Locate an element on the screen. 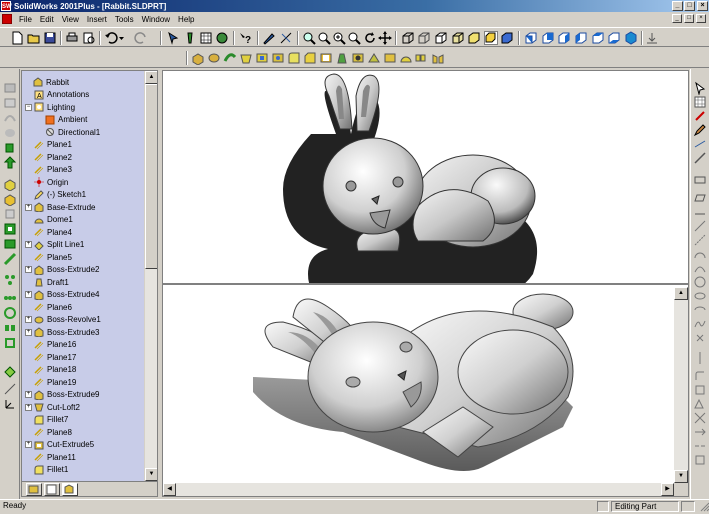  parallelogram-icon is located at coordinates (700, 198).